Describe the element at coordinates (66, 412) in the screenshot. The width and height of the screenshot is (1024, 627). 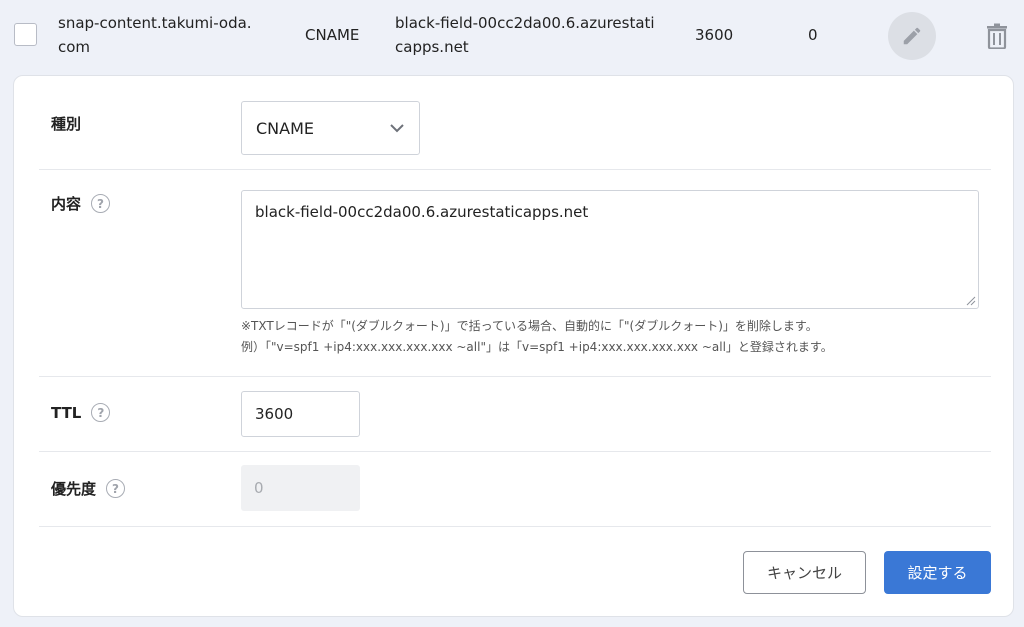
I see `ttl-label-text: TTL` at that location.